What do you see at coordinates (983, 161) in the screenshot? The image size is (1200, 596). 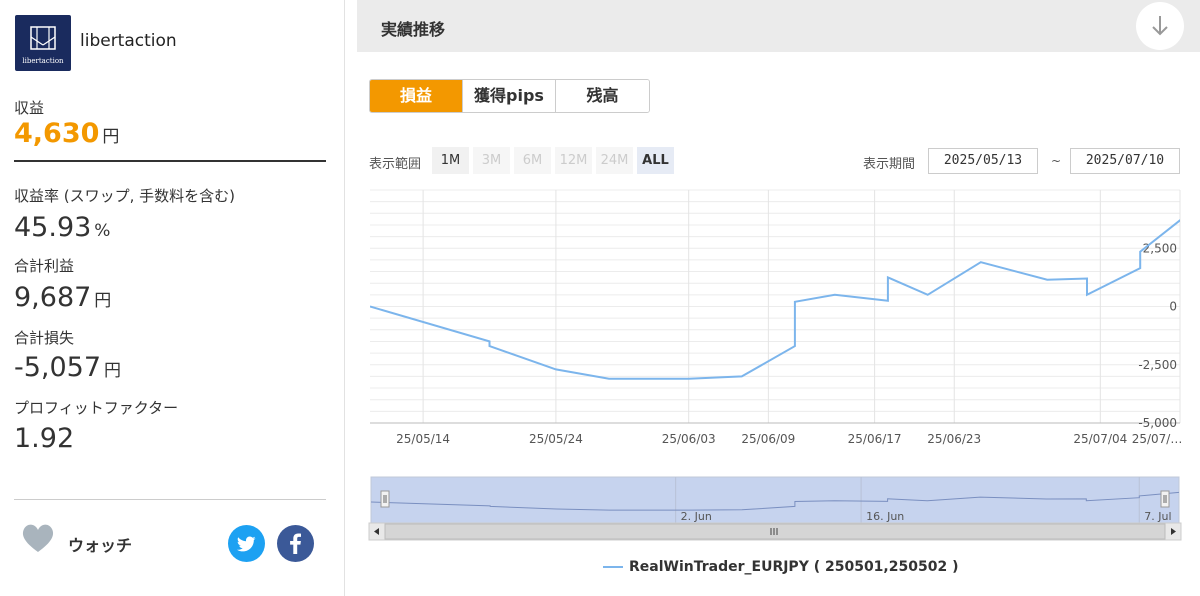 I see `date-from-input: 2025/05/13` at bounding box center [983, 161].